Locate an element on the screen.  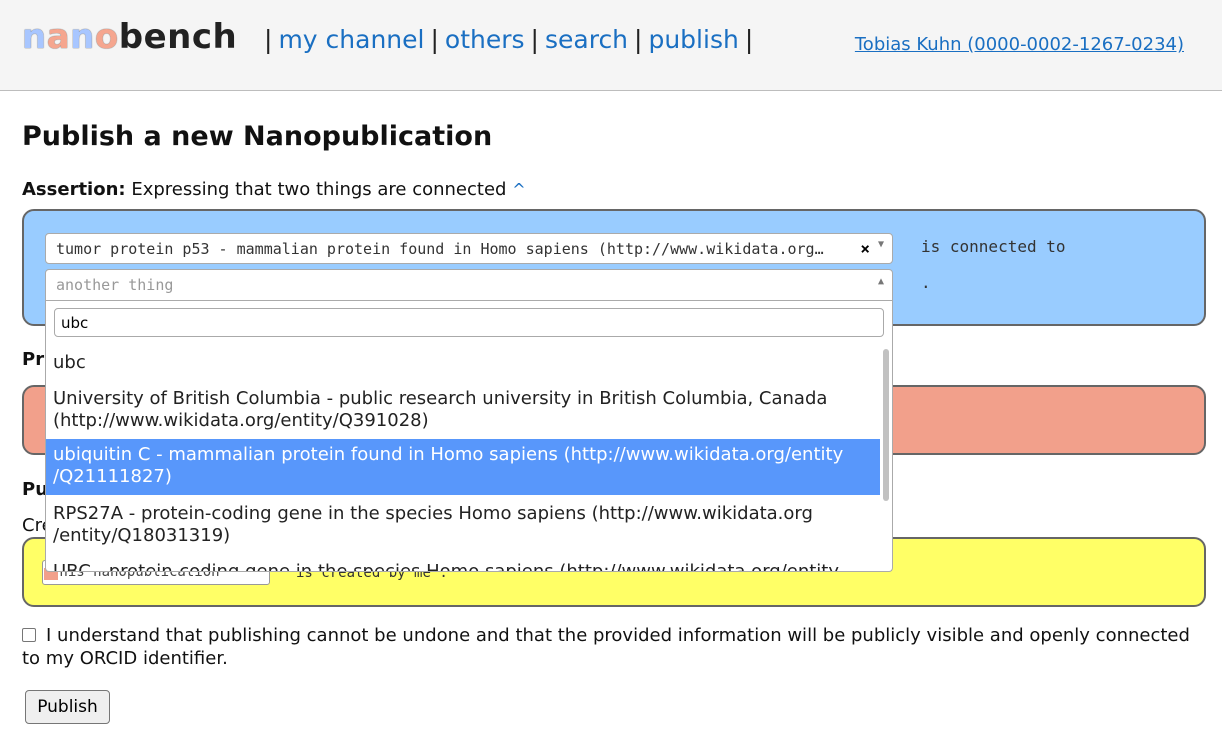
provenance-heading-partial: Pr is located at coordinates (33, 359).